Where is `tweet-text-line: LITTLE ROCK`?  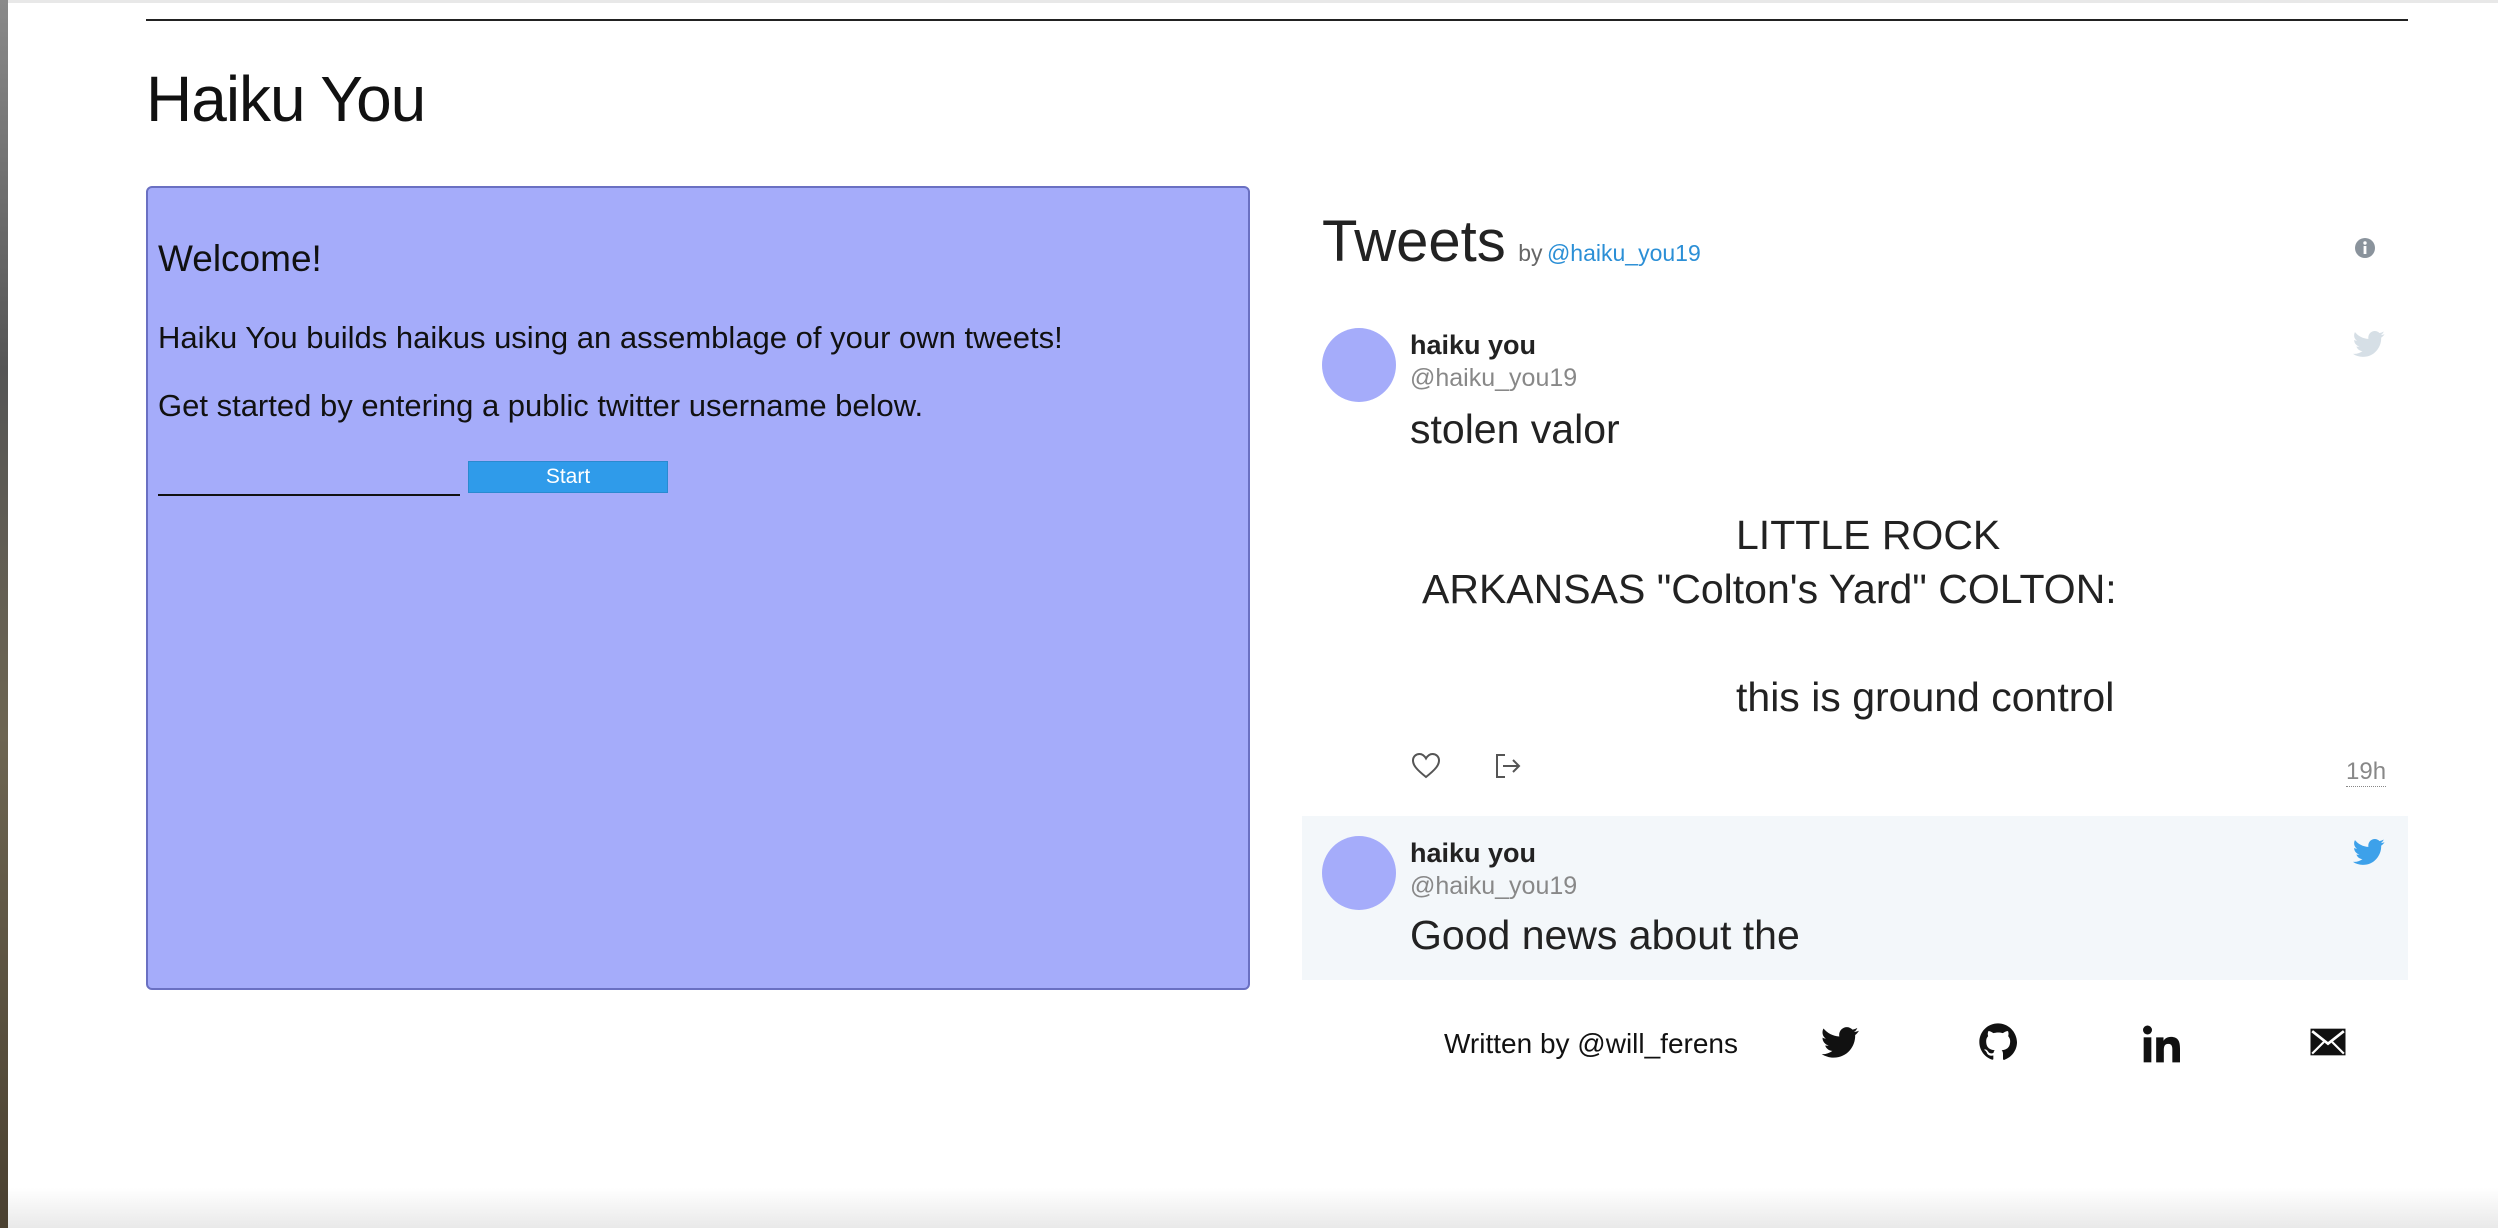 tweet-text-line: LITTLE ROCK is located at coordinates (1868, 535).